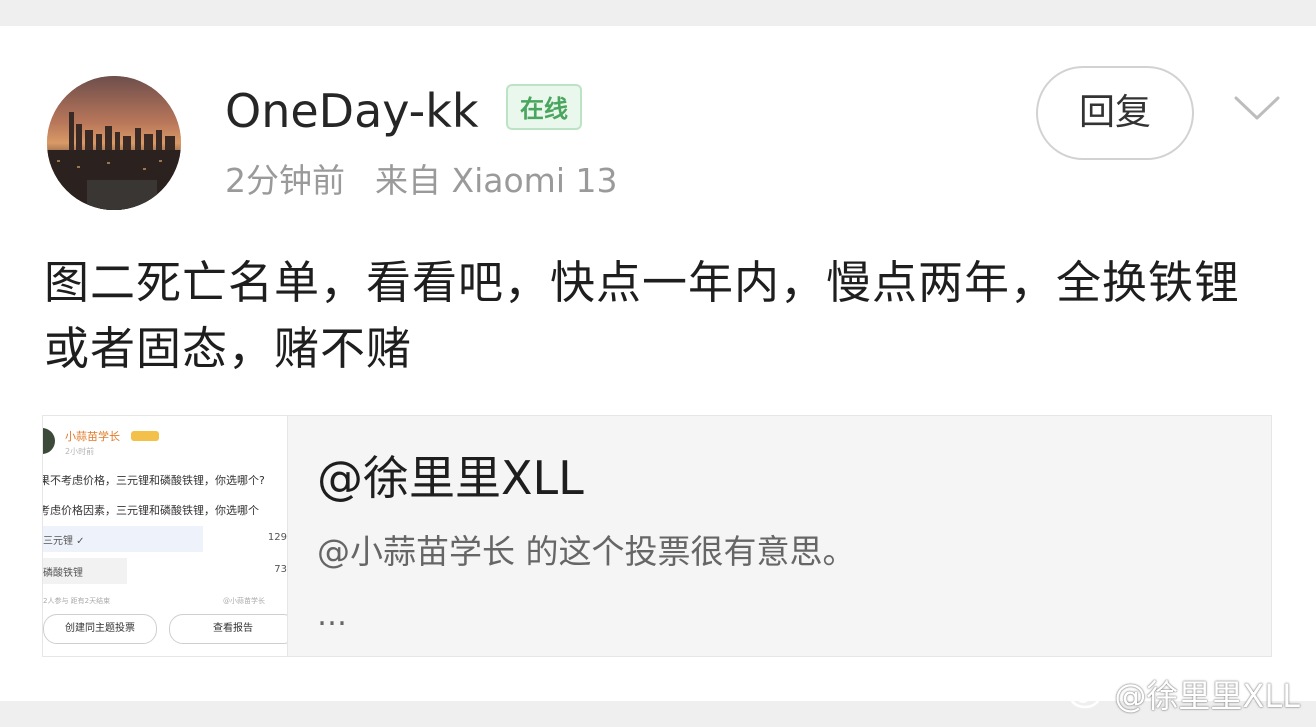 Image resolution: width=1316 pixels, height=727 pixels. What do you see at coordinates (1088, 698) in the screenshot?
I see `weibo-logo-icon` at bounding box center [1088, 698].